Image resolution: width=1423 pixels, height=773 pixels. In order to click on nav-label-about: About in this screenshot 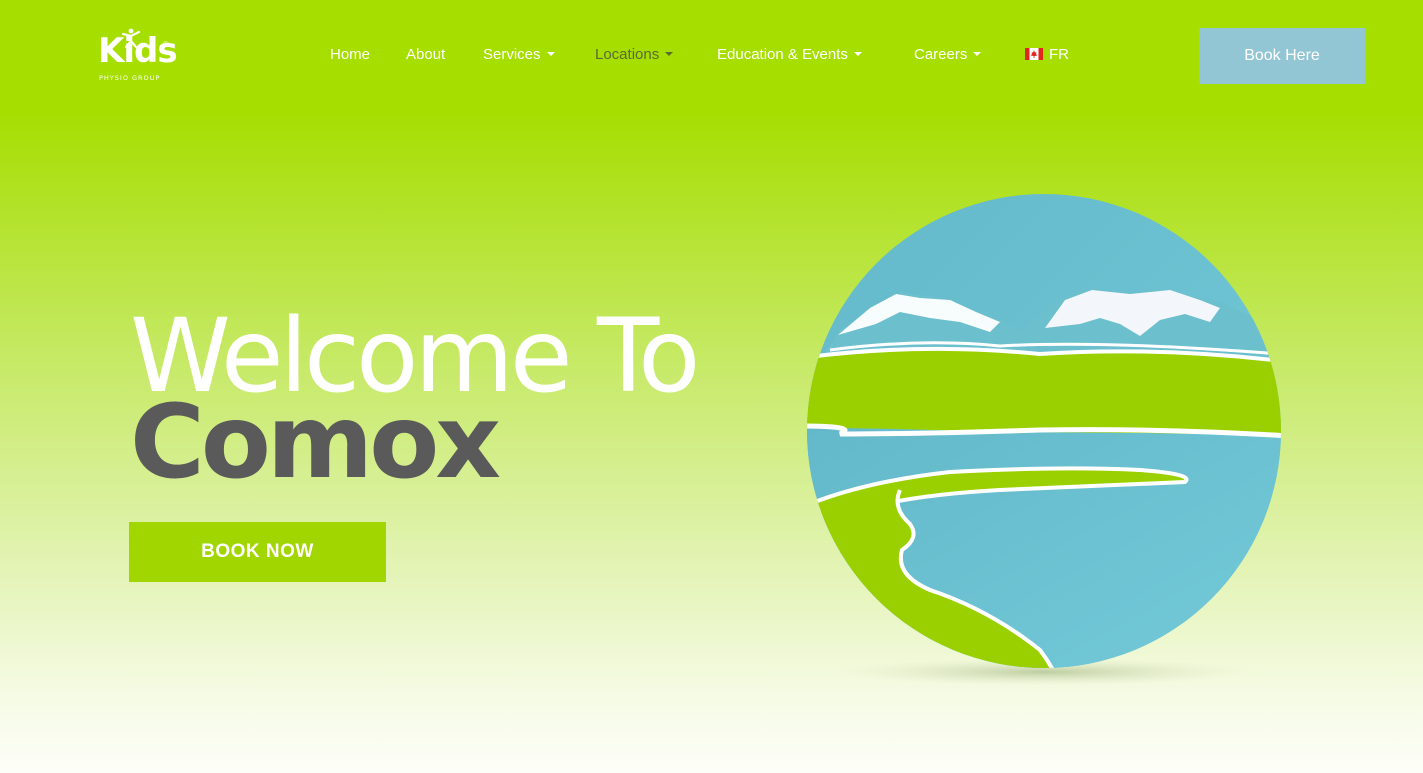, I will do `click(426, 54)`.